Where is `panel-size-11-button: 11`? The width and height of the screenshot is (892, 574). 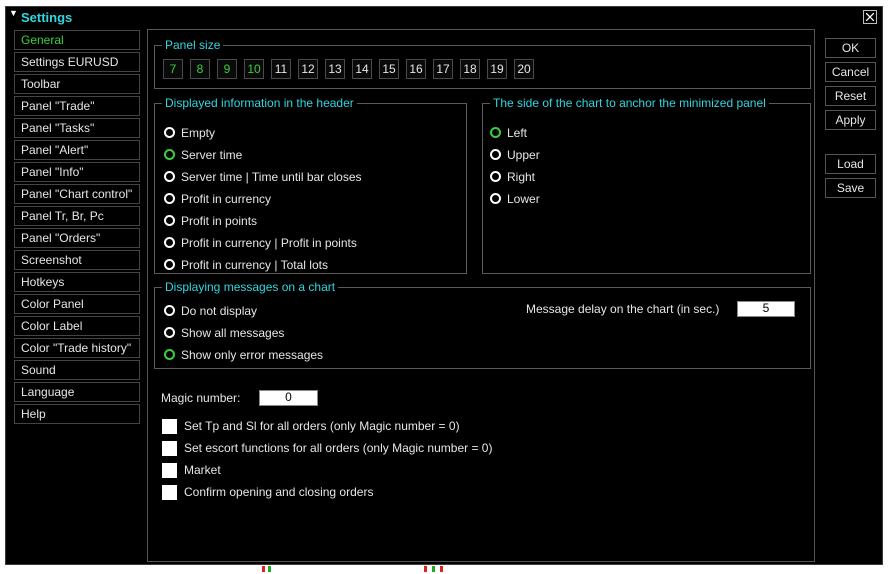
panel-size-11-button: 11 is located at coordinates (281, 69).